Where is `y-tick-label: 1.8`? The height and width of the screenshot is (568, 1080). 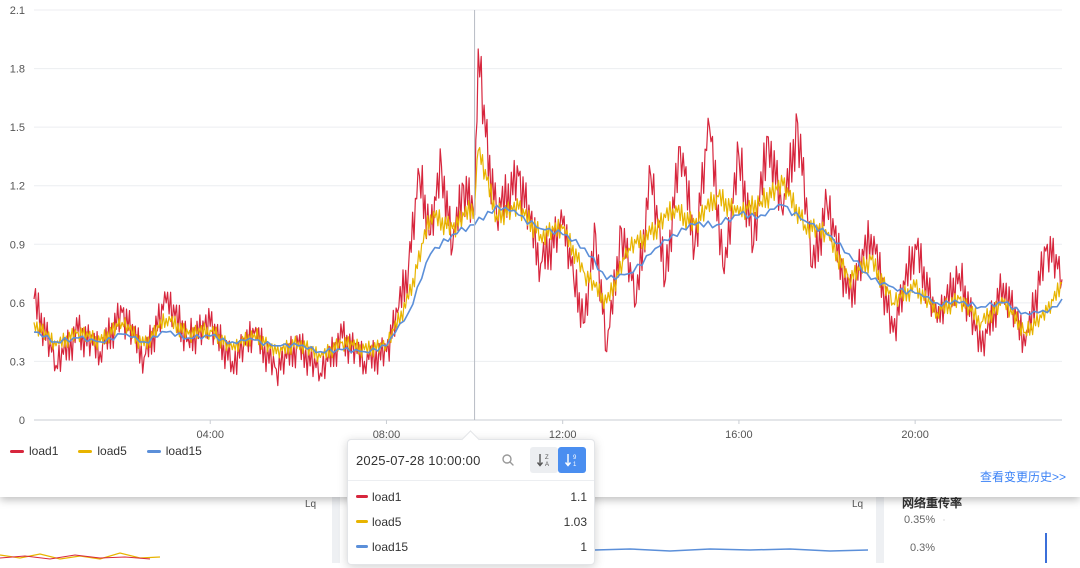 y-tick-label: 1.8 is located at coordinates (17, 70).